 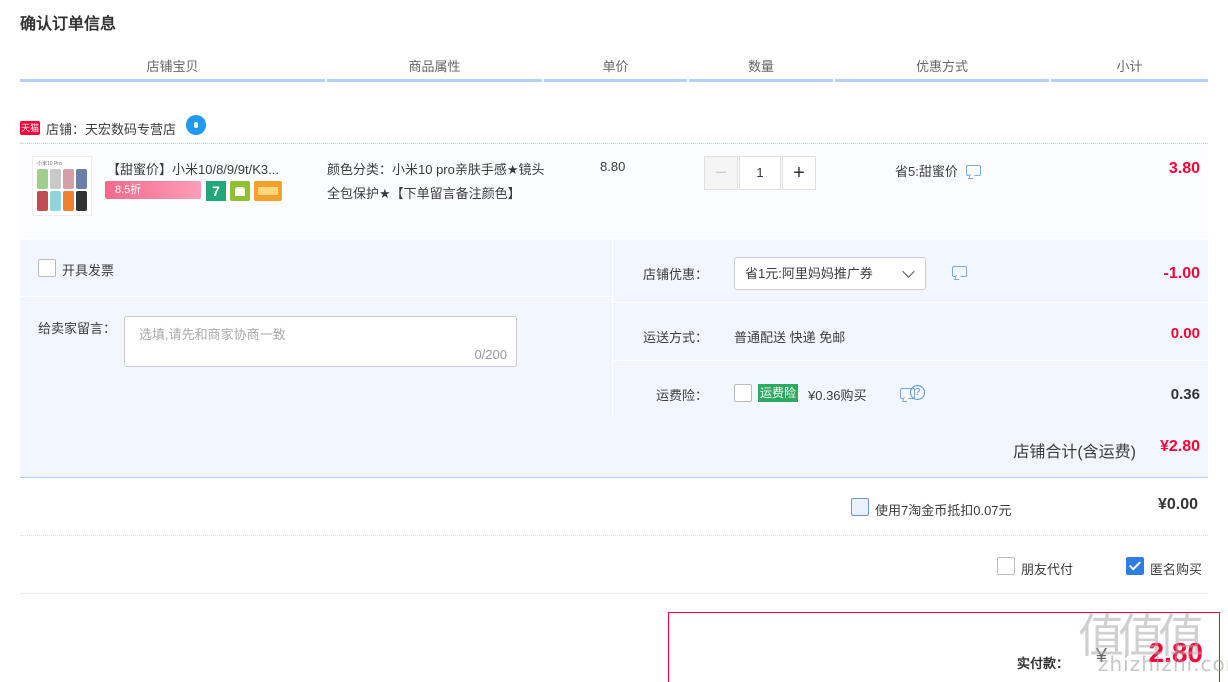 What do you see at coordinates (1185, 394) in the screenshot?
I see `insurance-value: 0.36` at bounding box center [1185, 394].